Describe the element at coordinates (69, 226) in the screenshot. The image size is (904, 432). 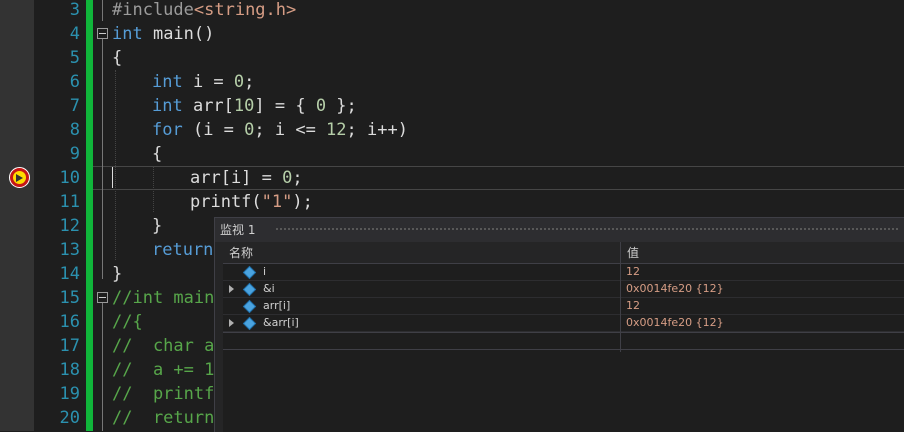
I see `line-number: 12` at that location.